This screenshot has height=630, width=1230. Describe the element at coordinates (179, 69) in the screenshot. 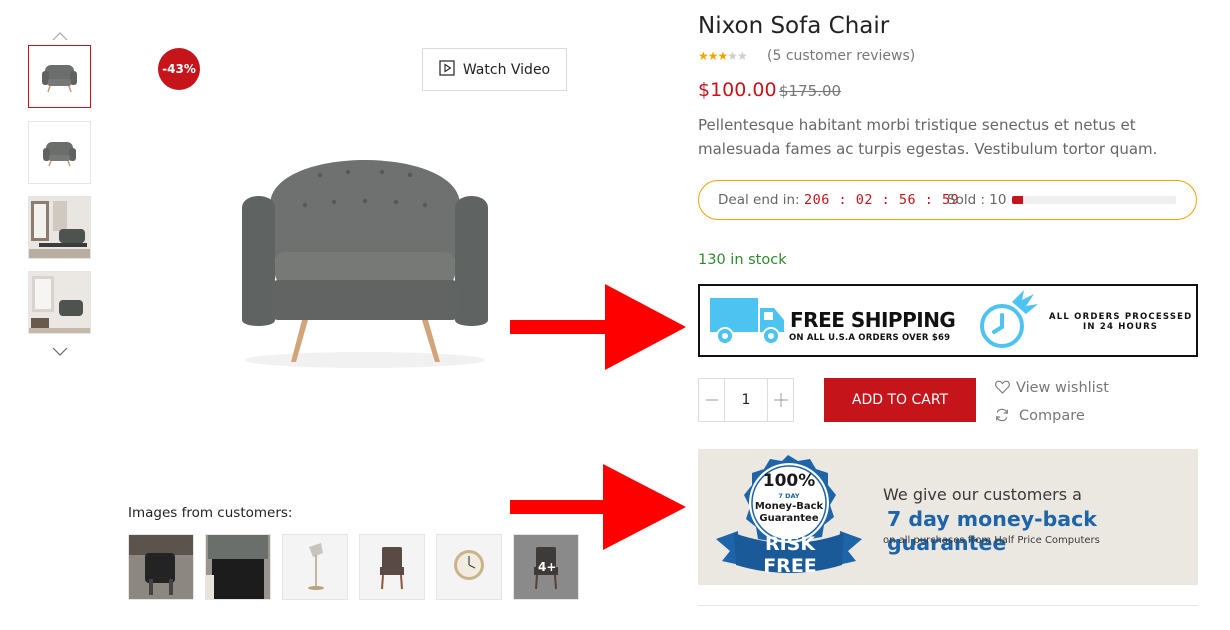

I see `discount-badge: -43%` at that location.